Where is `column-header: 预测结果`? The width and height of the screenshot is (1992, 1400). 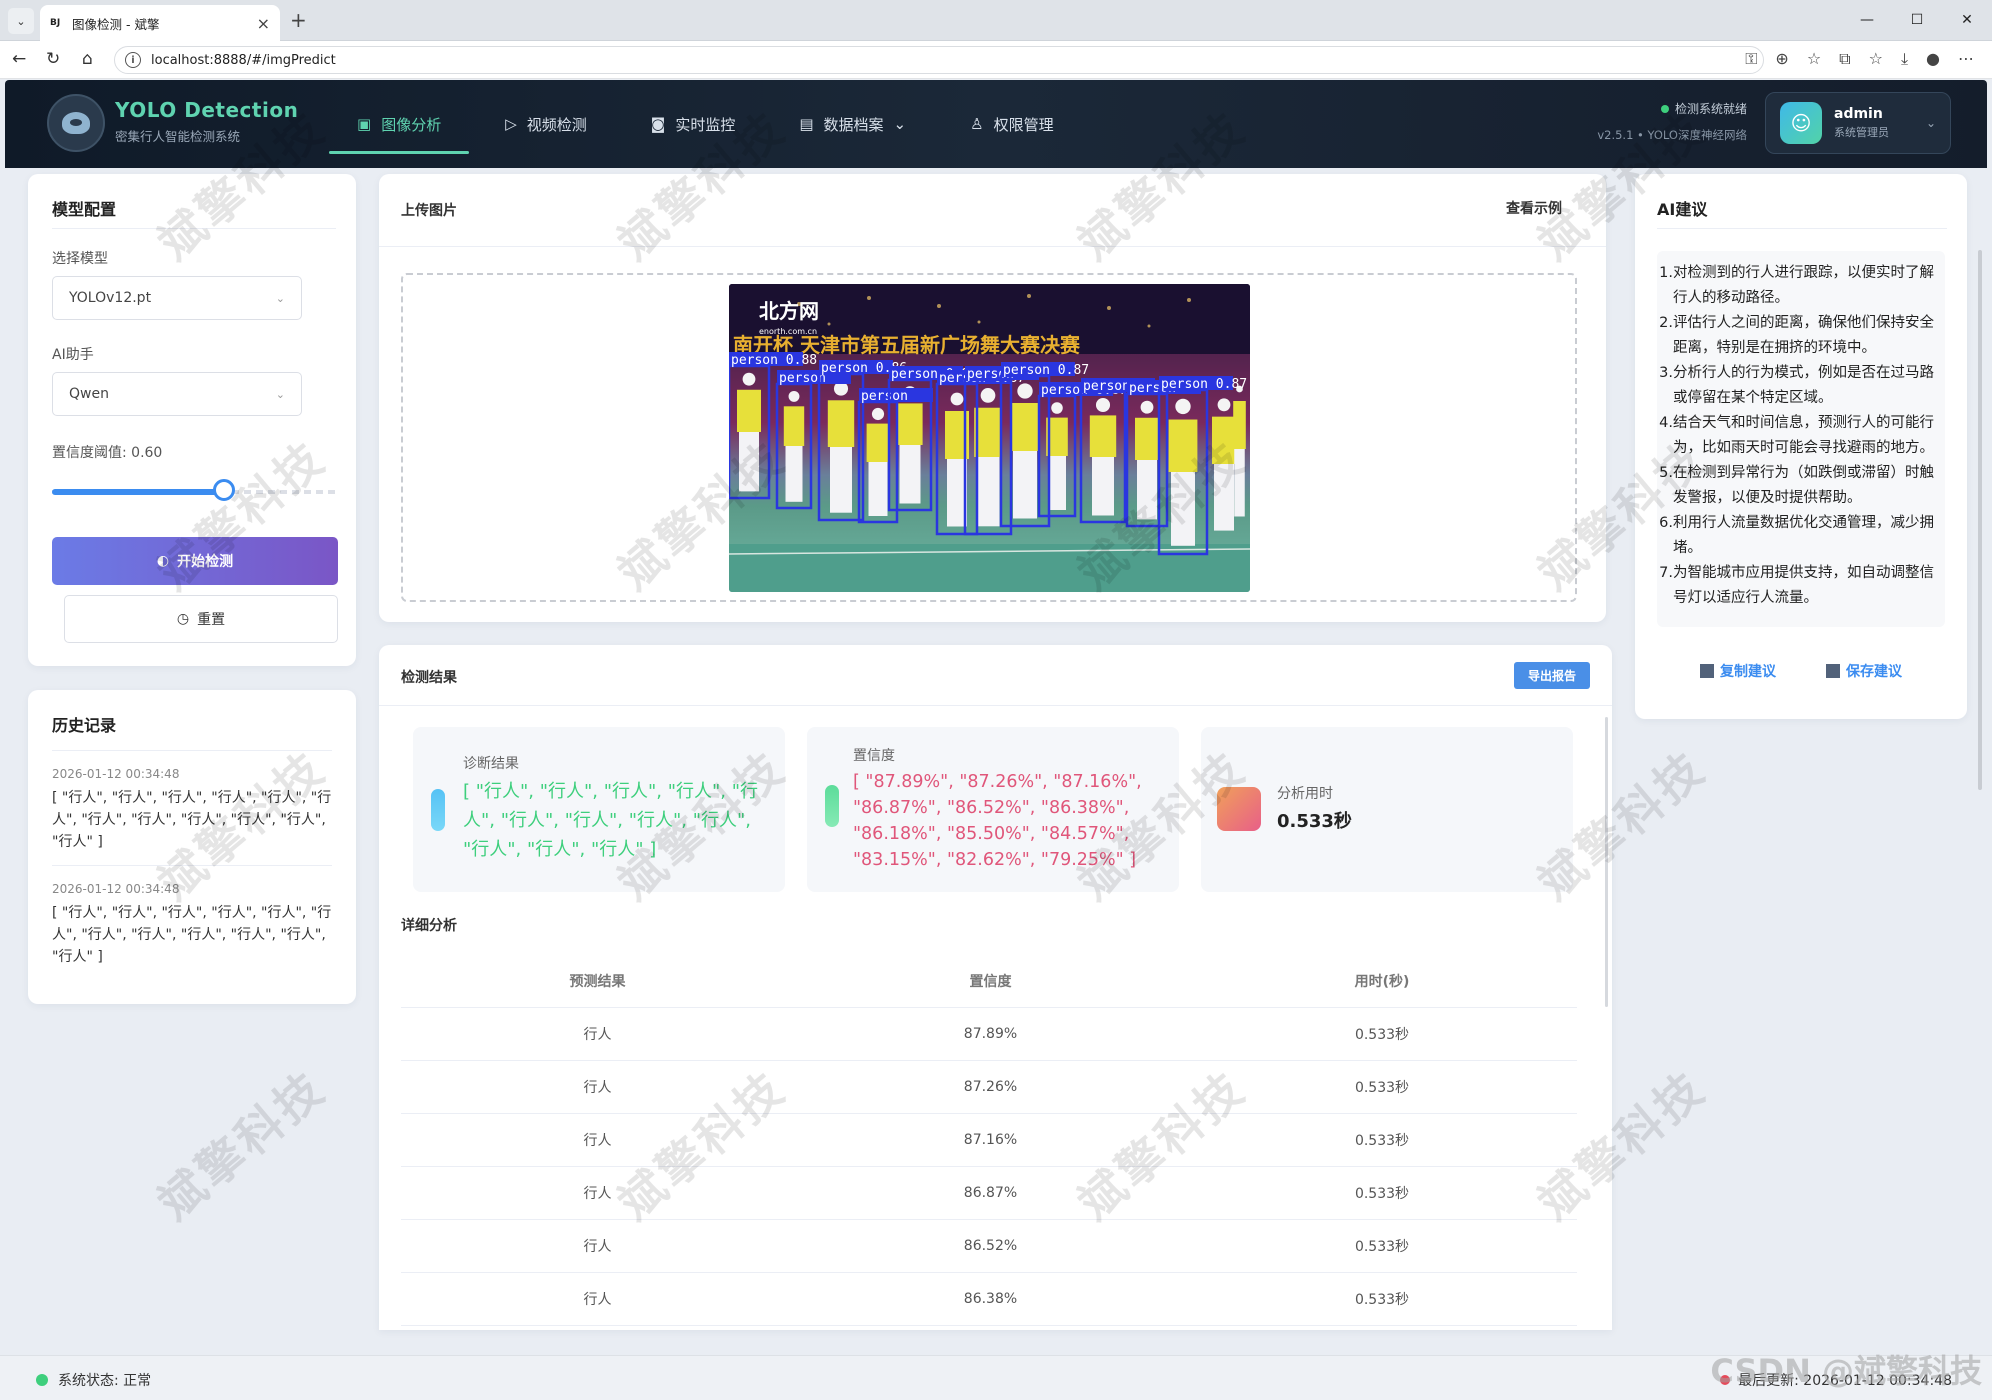
column-header: 预测结果 is located at coordinates (597, 981).